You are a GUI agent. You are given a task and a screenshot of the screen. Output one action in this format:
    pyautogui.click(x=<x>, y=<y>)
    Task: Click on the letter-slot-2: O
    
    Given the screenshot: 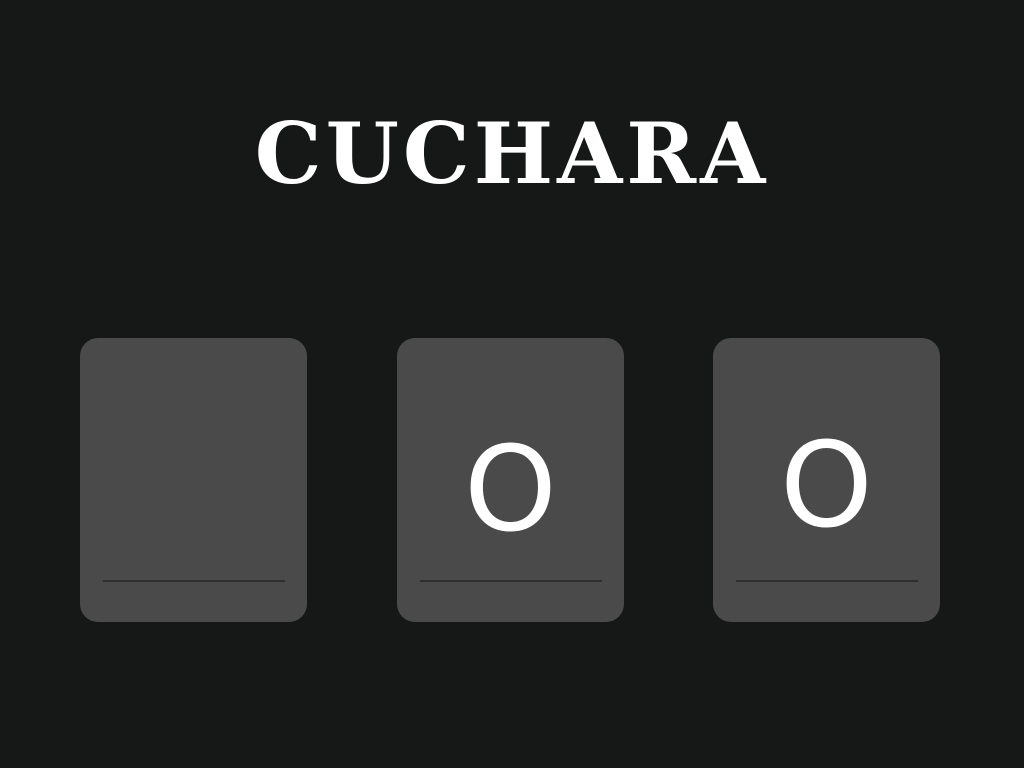 What is the action you would take?
    pyautogui.click(x=510, y=480)
    